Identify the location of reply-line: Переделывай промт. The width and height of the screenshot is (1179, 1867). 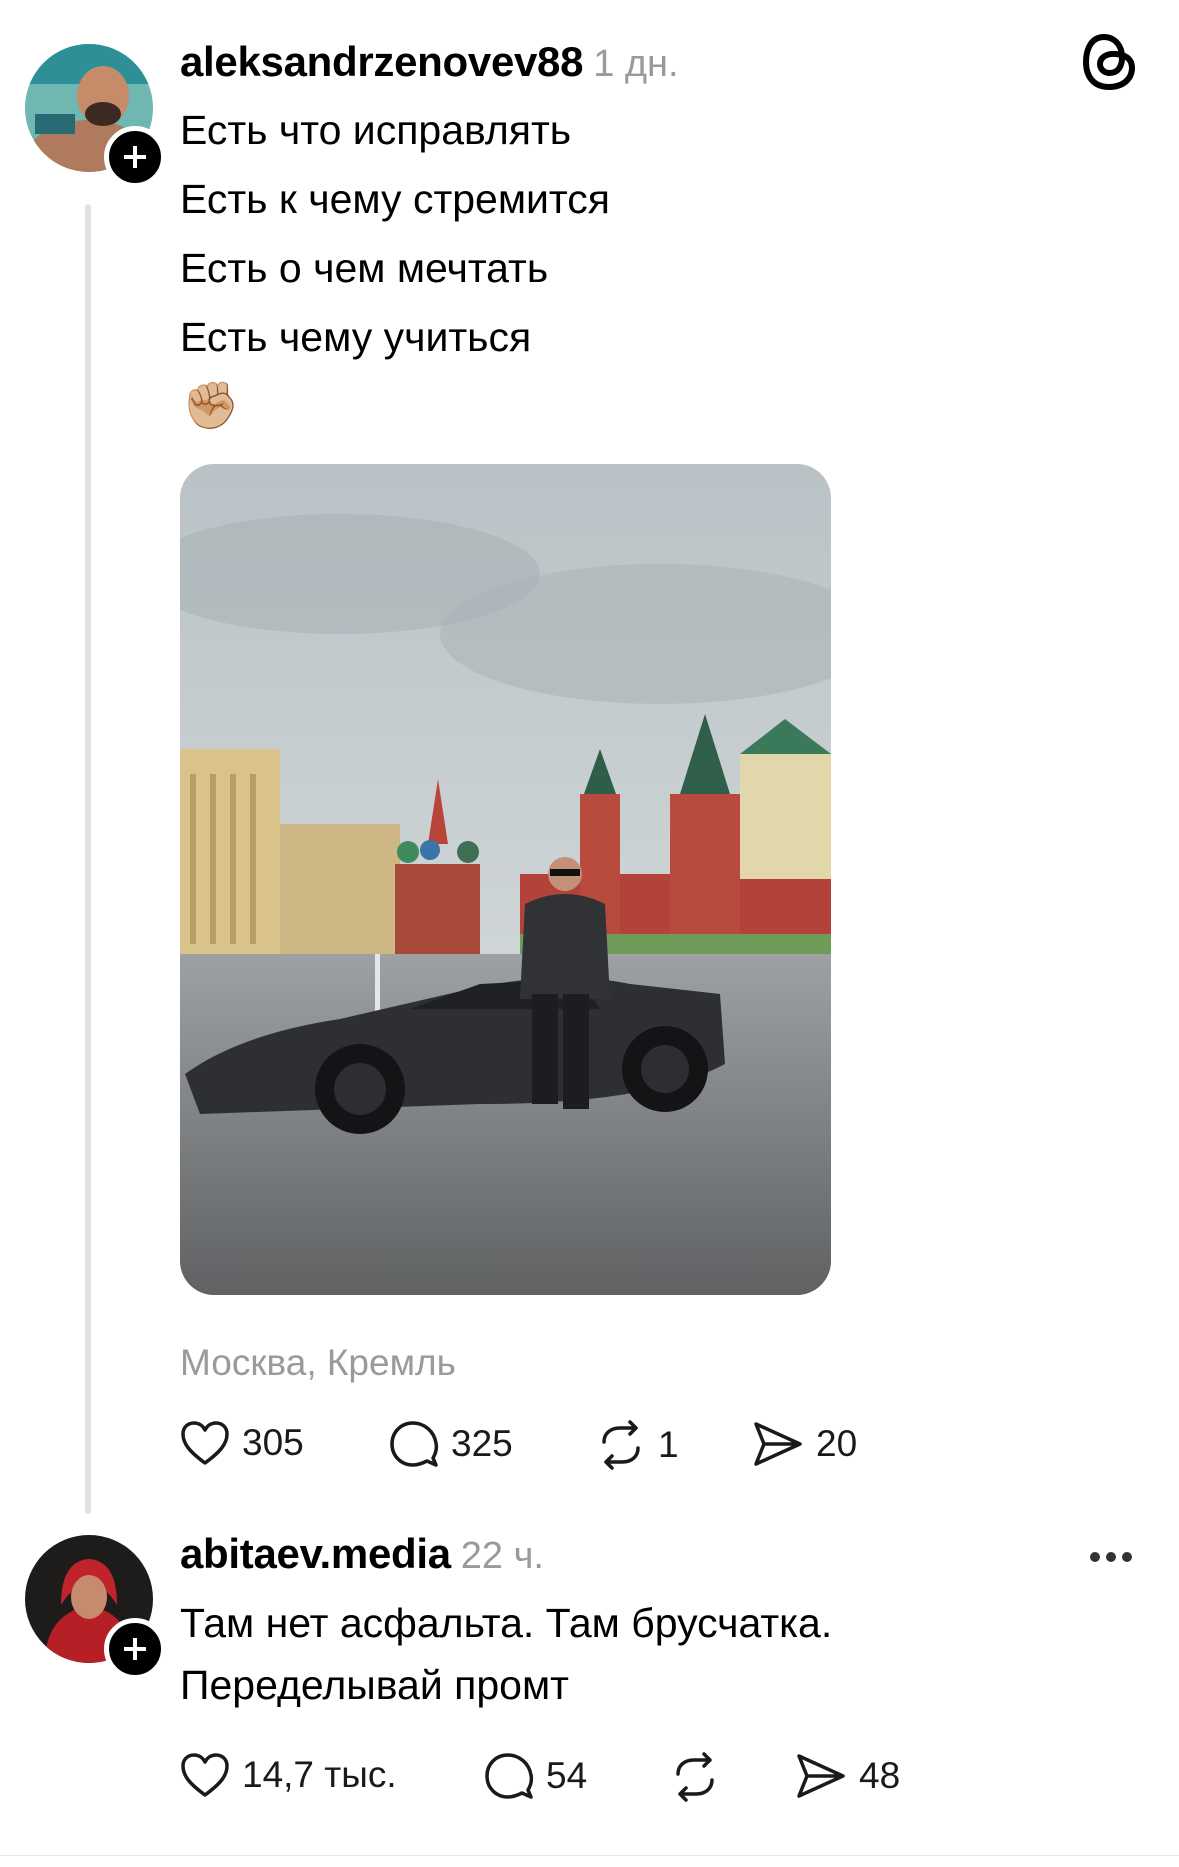
(374, 1685).